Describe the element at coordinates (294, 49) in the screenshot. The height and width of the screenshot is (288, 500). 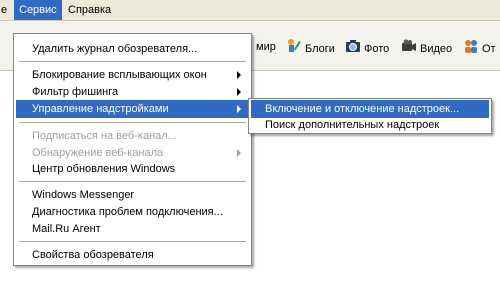
I see `blogs-icon` at that location.